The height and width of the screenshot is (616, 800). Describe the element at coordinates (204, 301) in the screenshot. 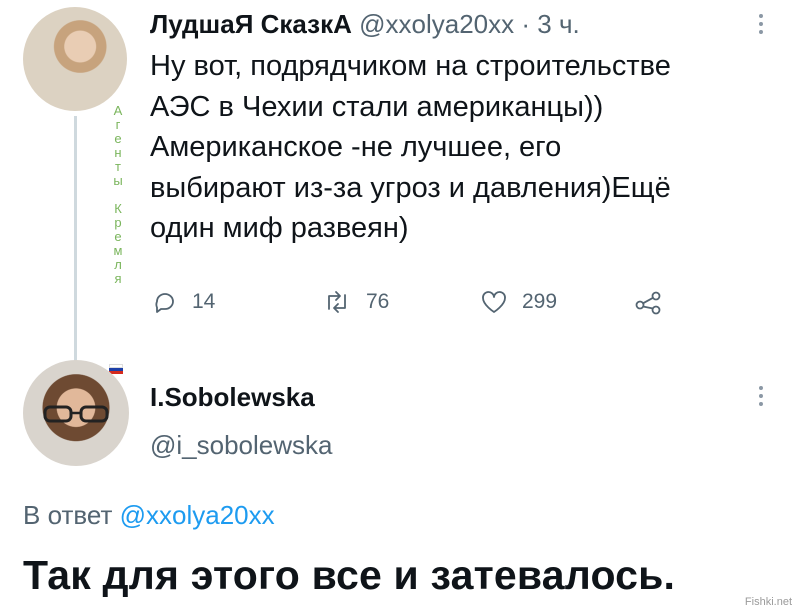

I see `reply-count: 14` at that location.